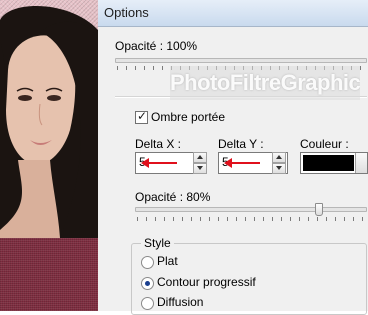  What do you see at coordinates (188, 117) in the screenshot?
I see `shadow-checkbox-label: Ombre portée` at bounding box center [188, 117].